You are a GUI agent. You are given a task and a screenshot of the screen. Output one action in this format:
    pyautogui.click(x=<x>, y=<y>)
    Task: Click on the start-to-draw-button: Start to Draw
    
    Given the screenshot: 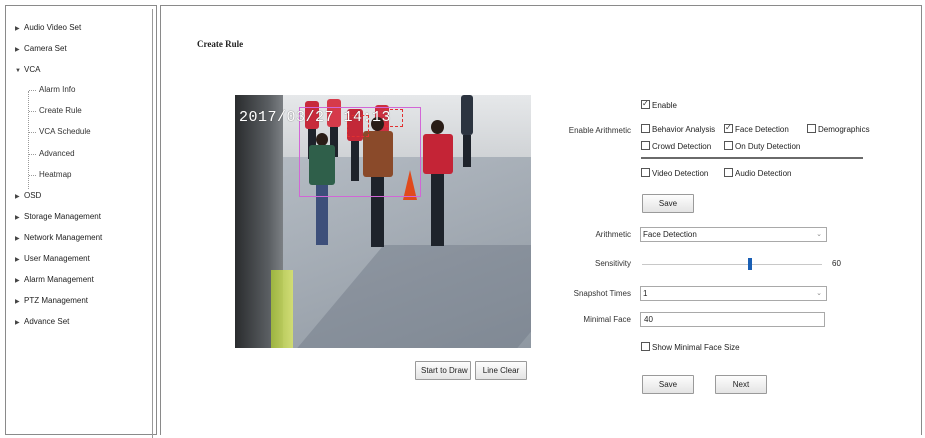 What is the action you would take?
    pyautogui.click(x=443, y=370)
    